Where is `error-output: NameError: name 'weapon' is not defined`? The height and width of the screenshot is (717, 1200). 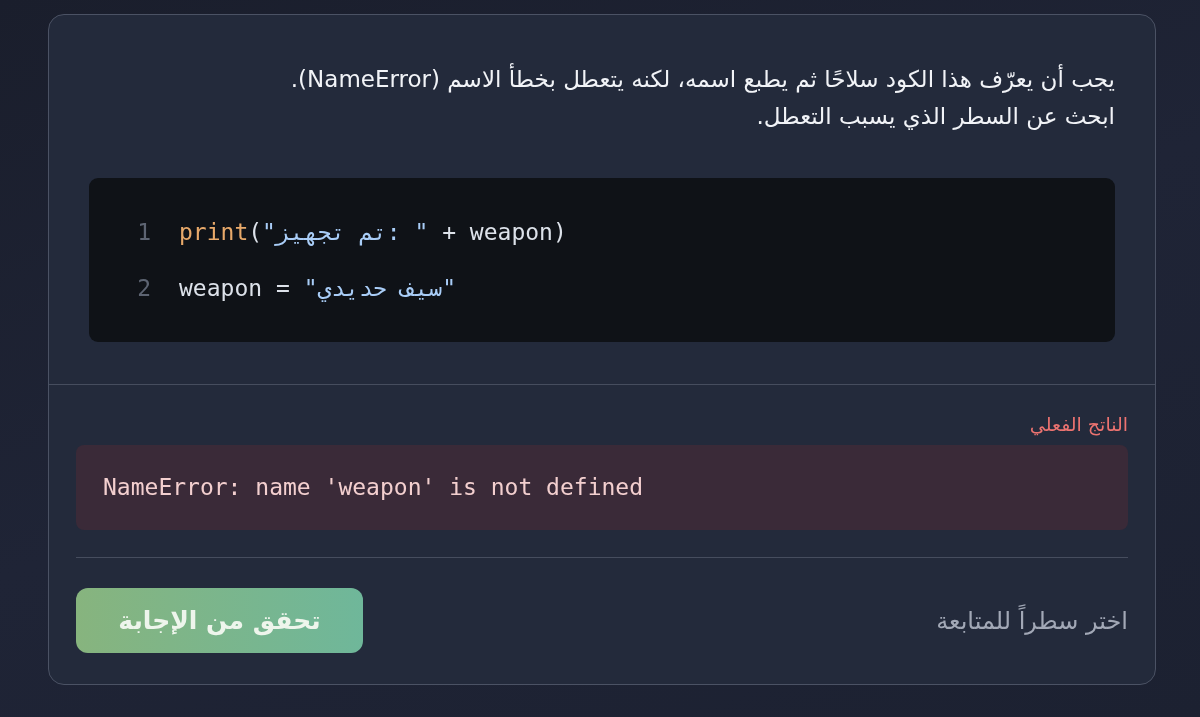
error-output: NameError: name 'weapon' is not defined is located at coordinates (602, 487).